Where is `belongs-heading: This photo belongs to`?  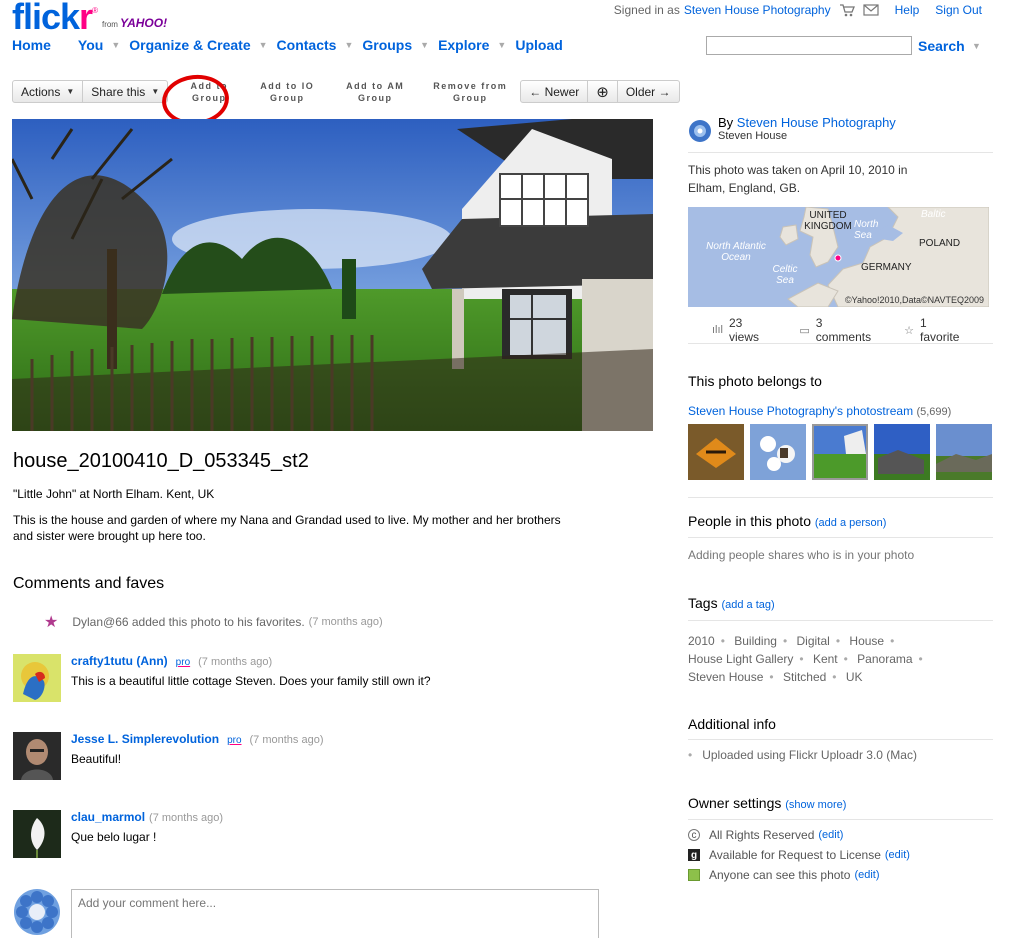
belongs-heading: This photo belongs to is located at coordinates (755, 381).